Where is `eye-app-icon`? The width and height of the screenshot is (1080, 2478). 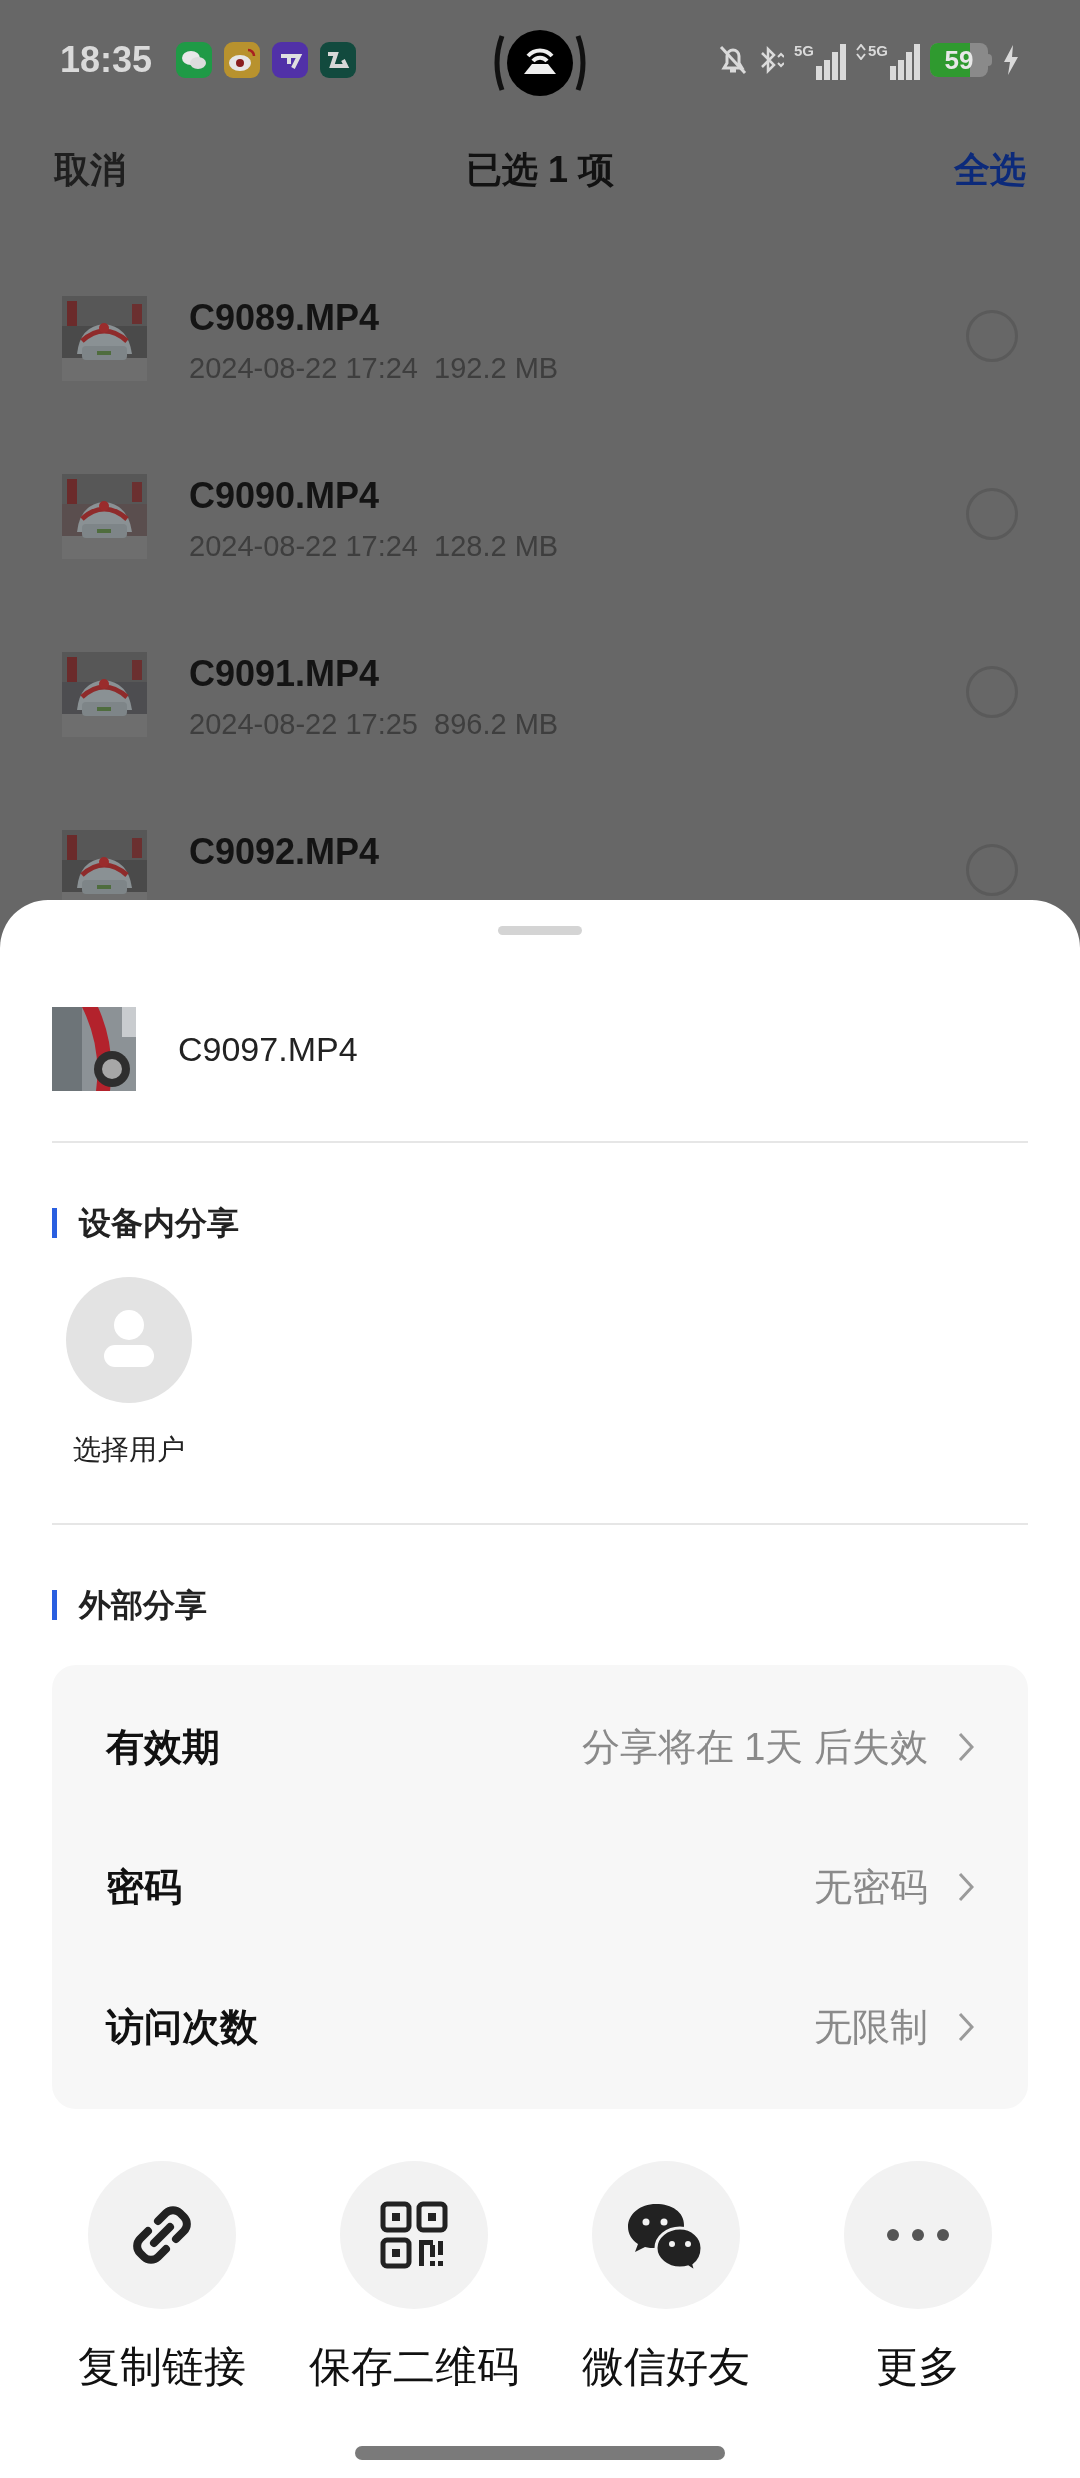
eye-app-icon is located at coordinates (242, 60).